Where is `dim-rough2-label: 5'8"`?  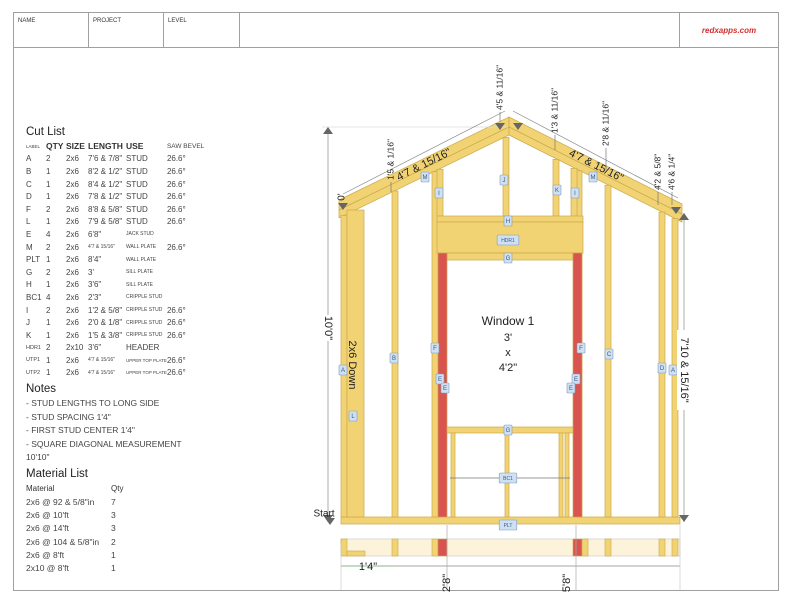
dim-rough2-label: 5'8" is located at coordinates (567, 583).